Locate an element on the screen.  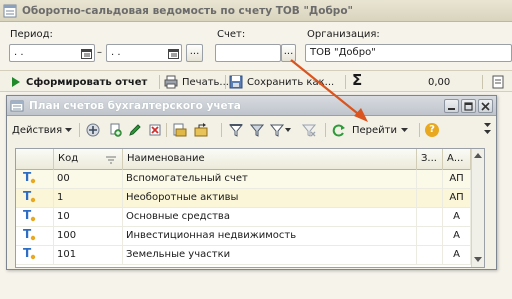
table-row: T 00 Вспомогательный счет АП is located at coordinates (250, 179).